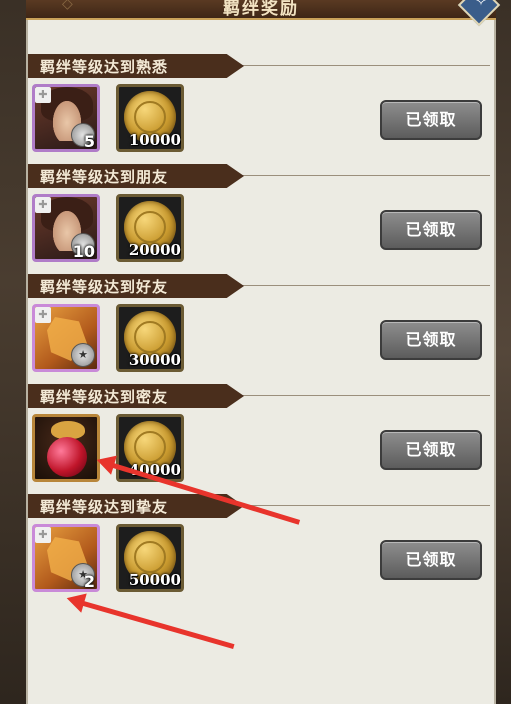 This screenshot has height=704, width=511. I want to click on reward-row-3: 羁绊等级达到好友 ✚ ★ 30000 已领取, so click(261, 329).